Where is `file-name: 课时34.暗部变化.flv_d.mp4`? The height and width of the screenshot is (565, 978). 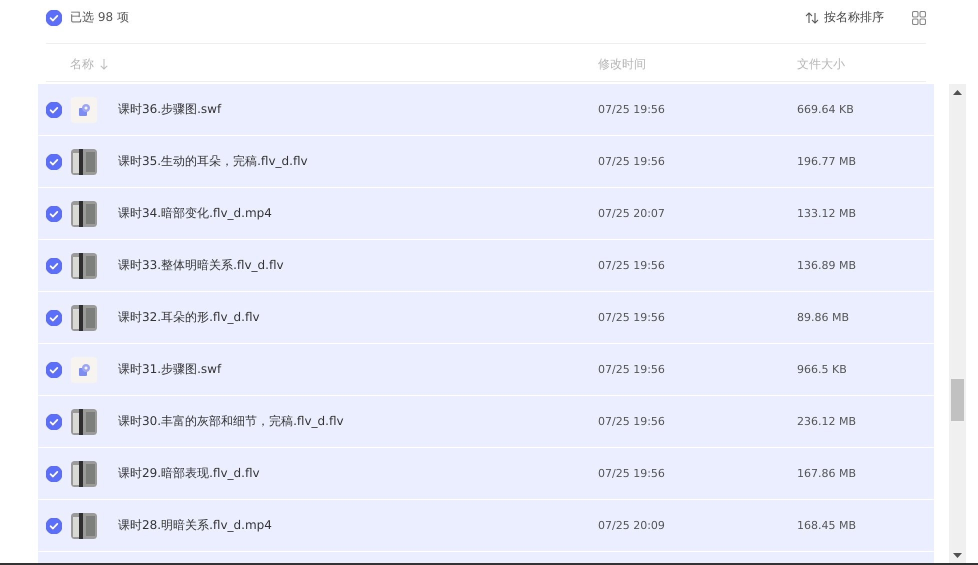
file-name: 课时34.暗部变化.flv_d.mp4 is located at coordinates (195, 213).